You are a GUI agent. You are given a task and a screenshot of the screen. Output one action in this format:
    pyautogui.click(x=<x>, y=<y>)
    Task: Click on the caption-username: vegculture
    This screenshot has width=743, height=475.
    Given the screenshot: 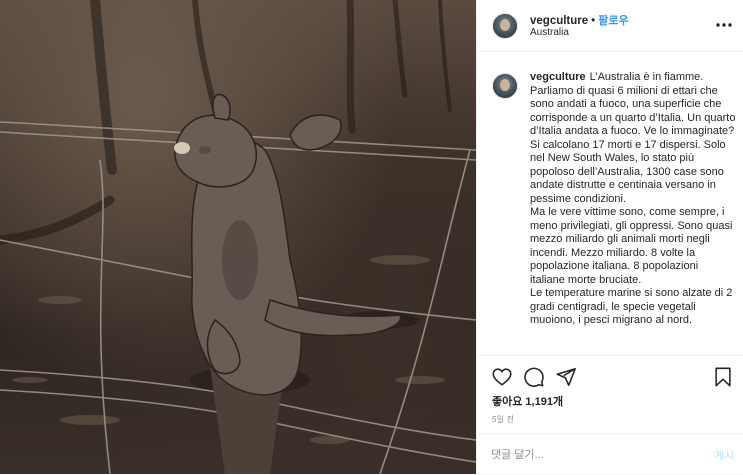 What is the action you would take?
    pyautogui.click(x=558, y=77)
    